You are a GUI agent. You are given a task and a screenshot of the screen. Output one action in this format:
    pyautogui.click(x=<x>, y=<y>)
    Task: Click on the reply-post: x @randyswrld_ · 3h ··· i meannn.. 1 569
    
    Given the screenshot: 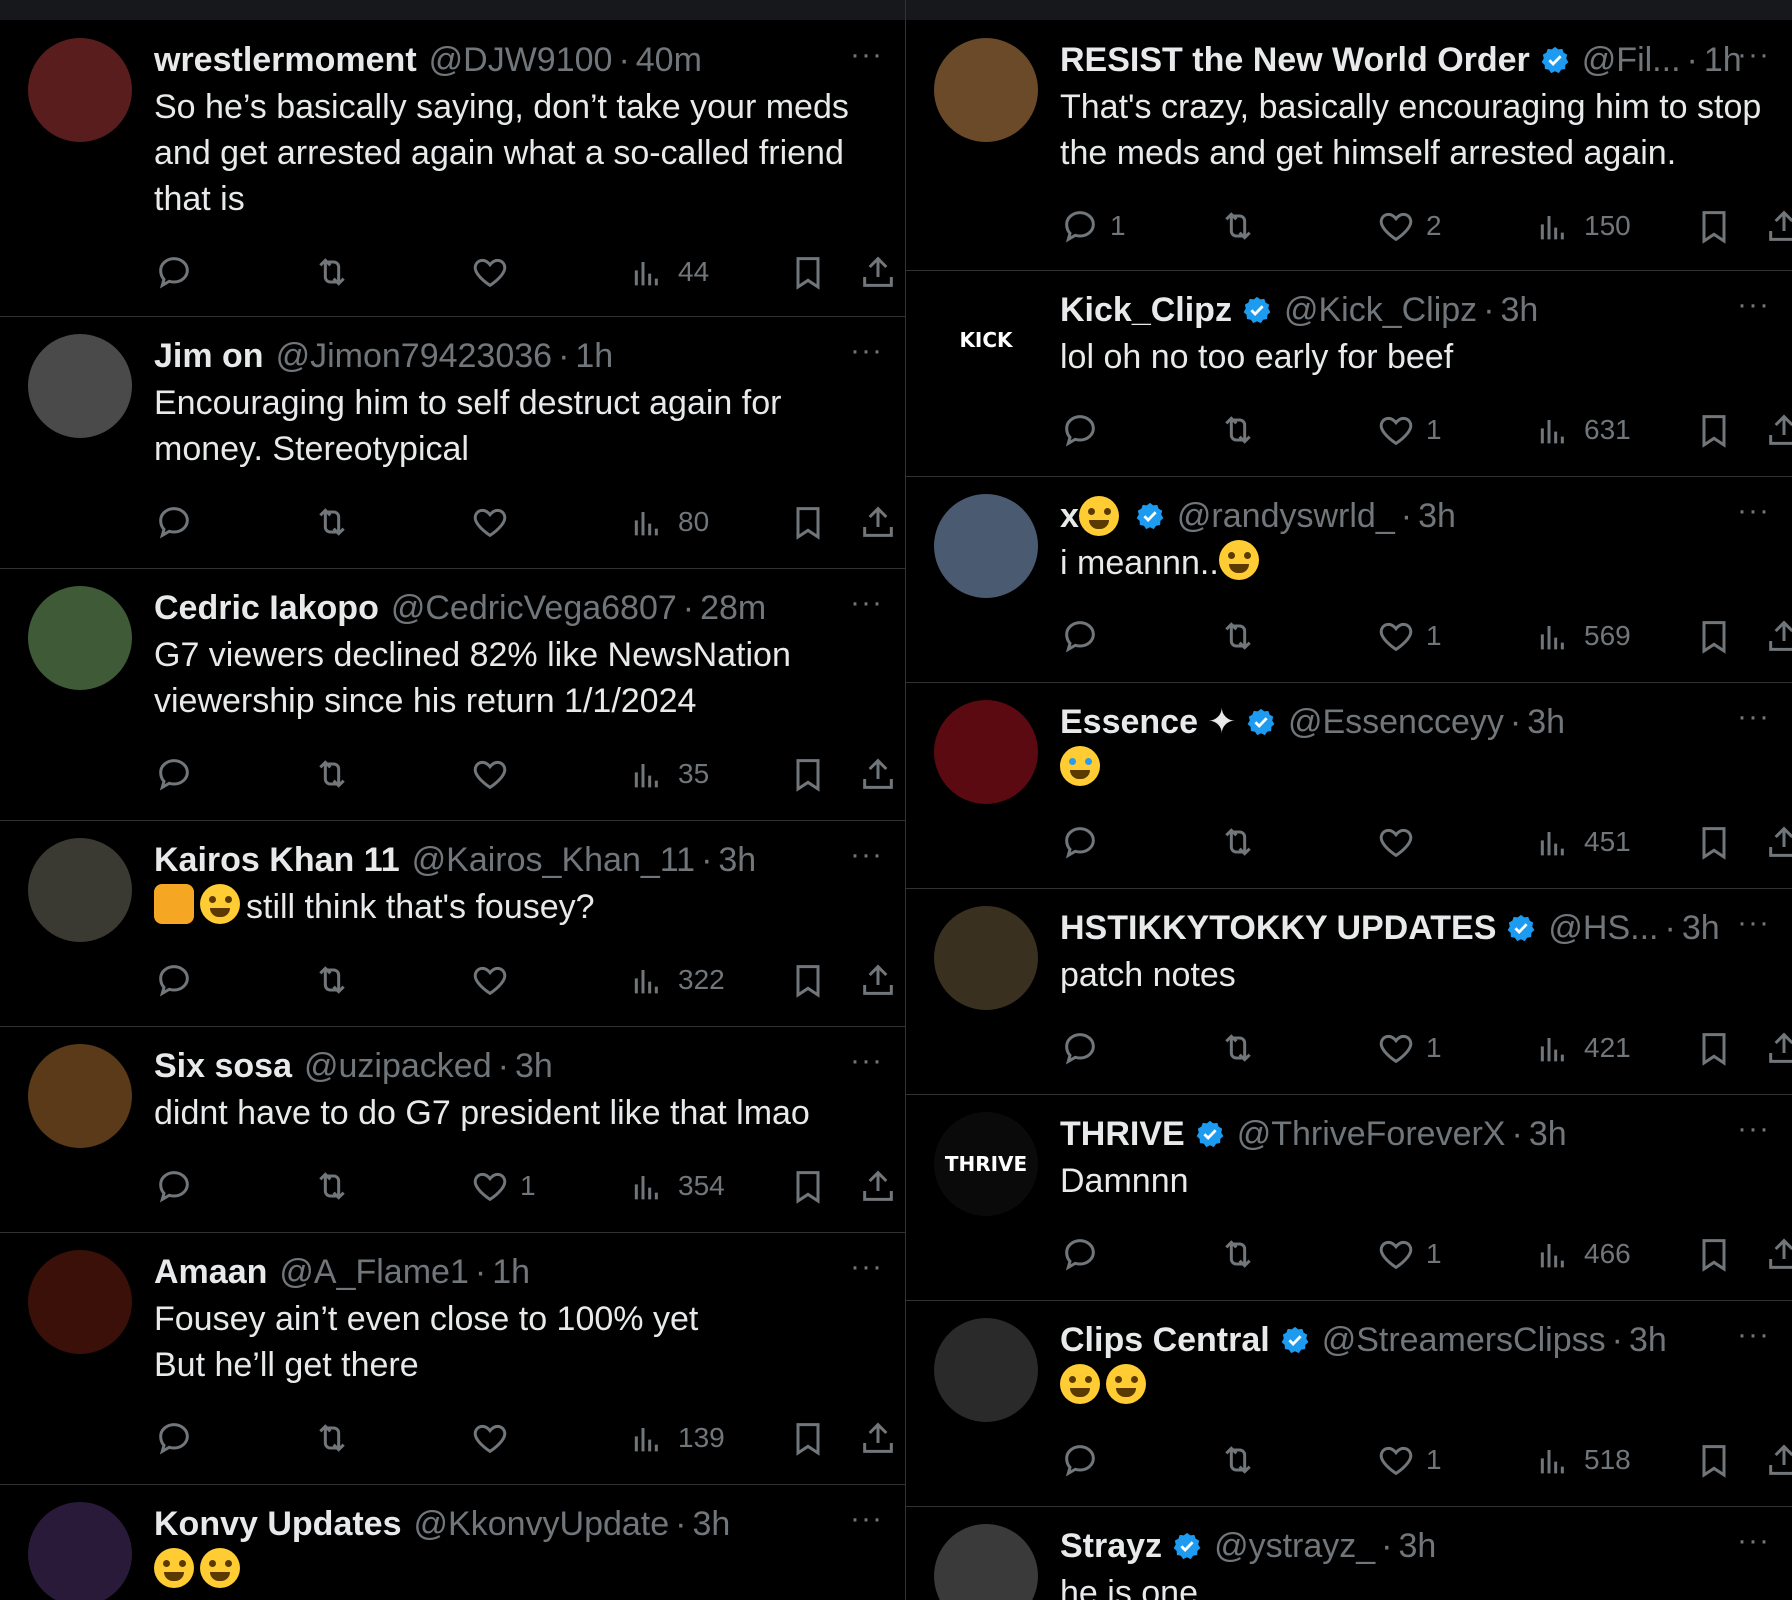 What is the action you would take?
    pyautogui.click(x=1349, y=579)
    